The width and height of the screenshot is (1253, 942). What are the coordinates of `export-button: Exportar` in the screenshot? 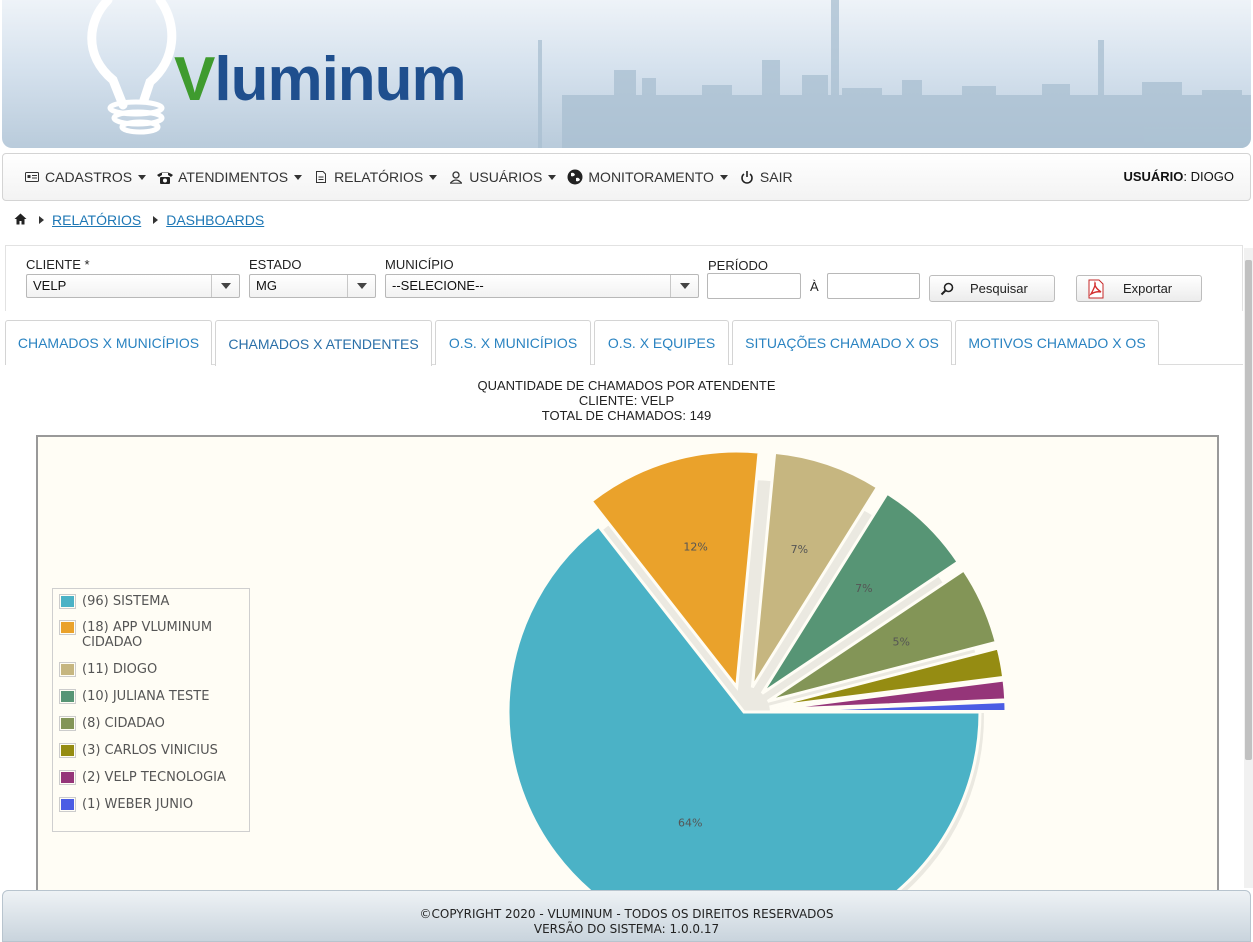 It's located at (1139, 288).